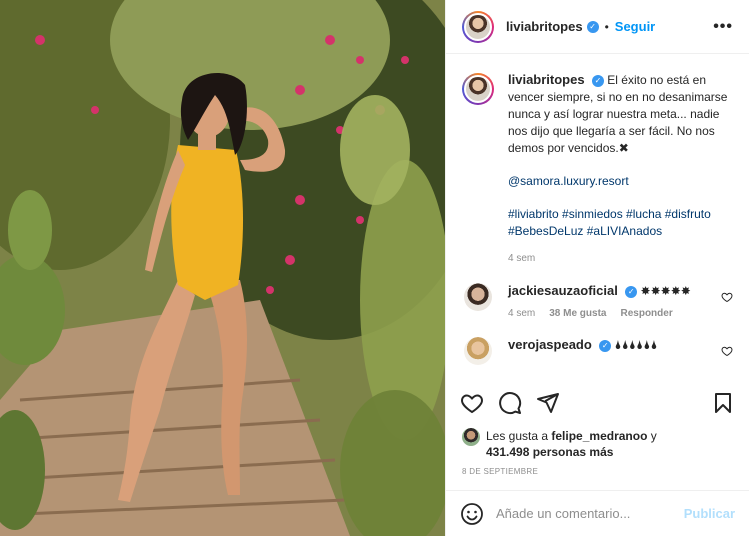 The image size is (749, 536). Describe the element at coordinates (577, 313) in the screenshot. I see `comment-likes: 38 Me gusta` at that location.